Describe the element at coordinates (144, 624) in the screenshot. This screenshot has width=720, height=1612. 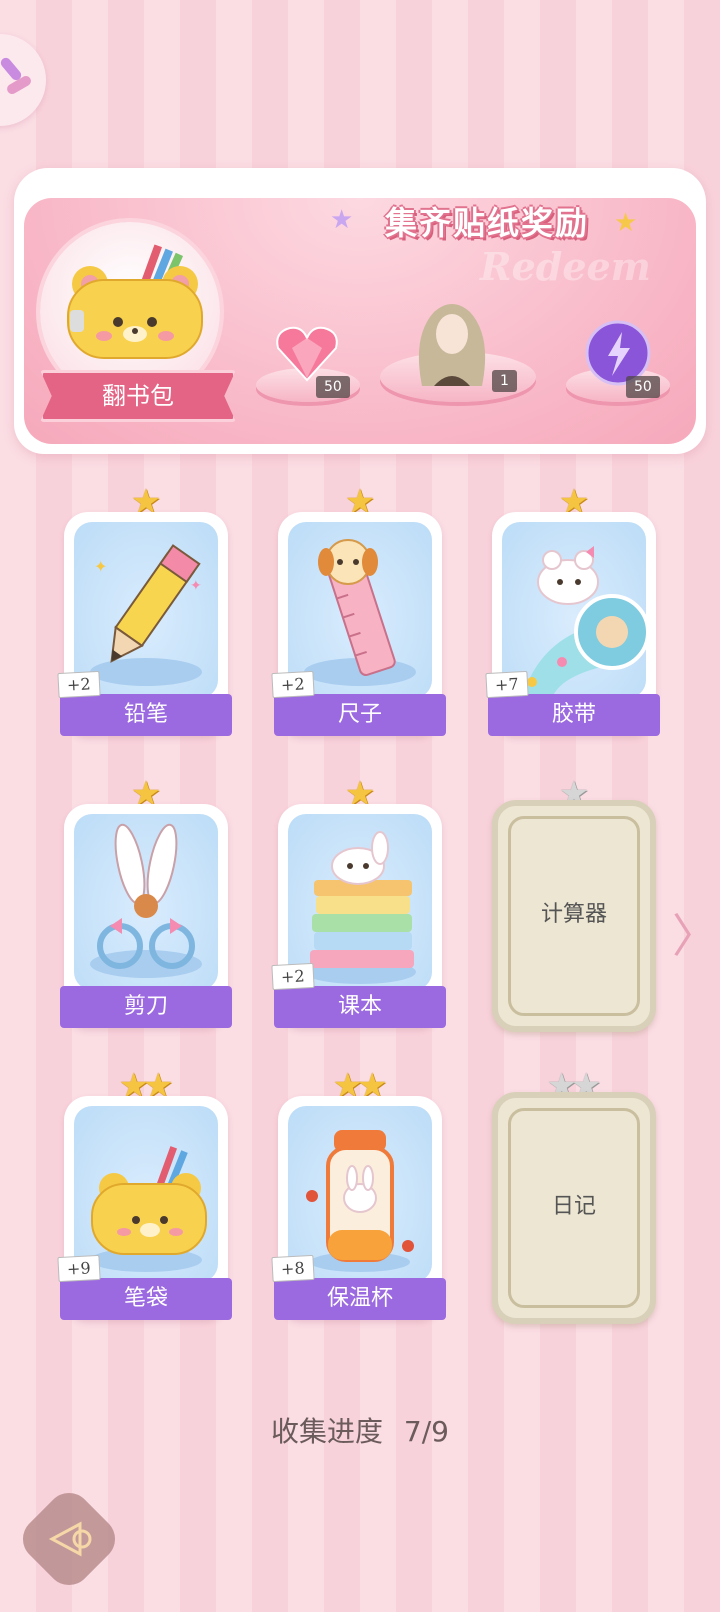
I see `sticker-card-pencil: ✦ ✦ +2 铅笔` at that location.